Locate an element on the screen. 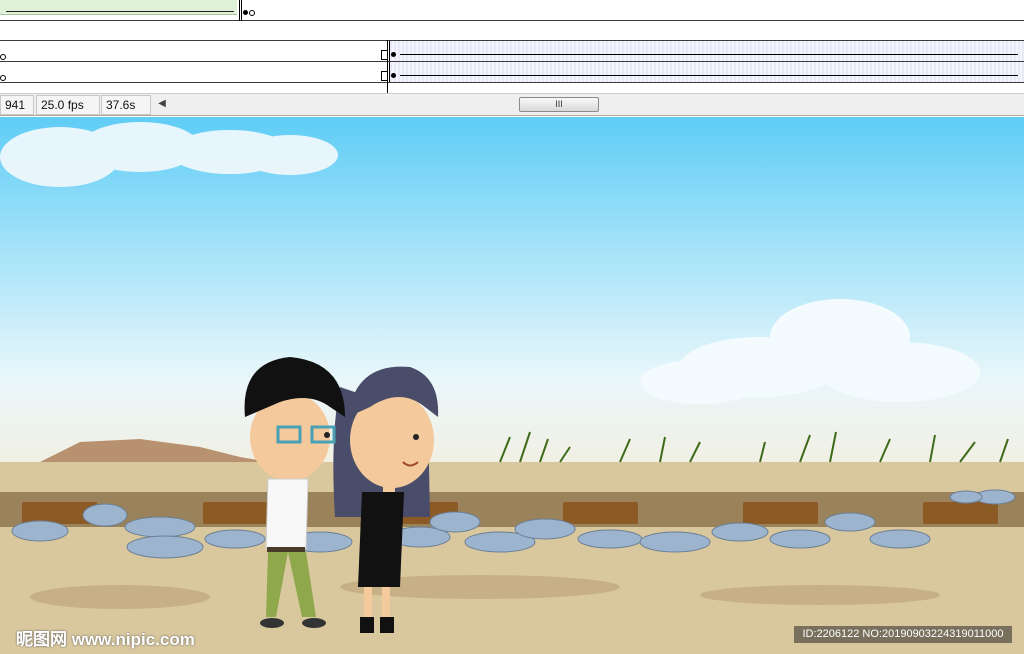 The image size is (1024, 654). timeline-status-bar: 941 25.0 fps 37.6s ◀ III is located at coordinates (512, 104).